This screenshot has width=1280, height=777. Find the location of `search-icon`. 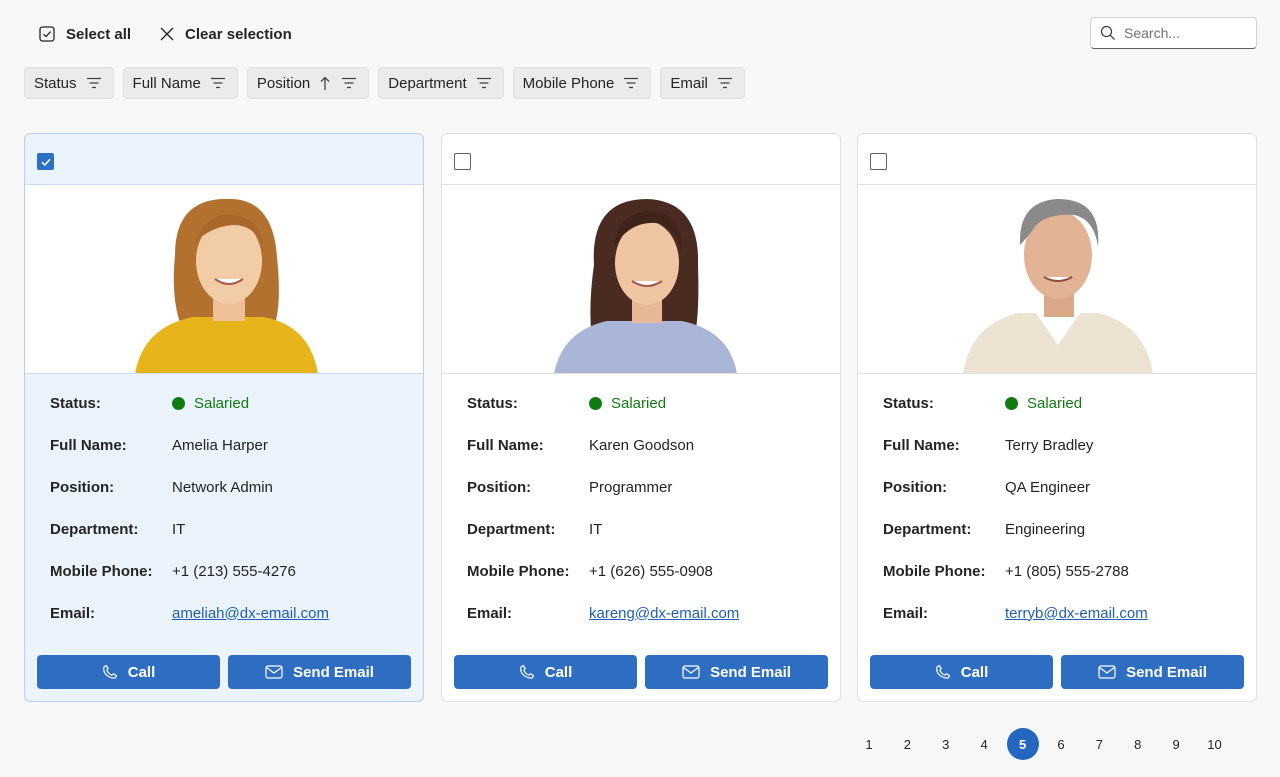

search-icon is located at coordinates (1107, 32).